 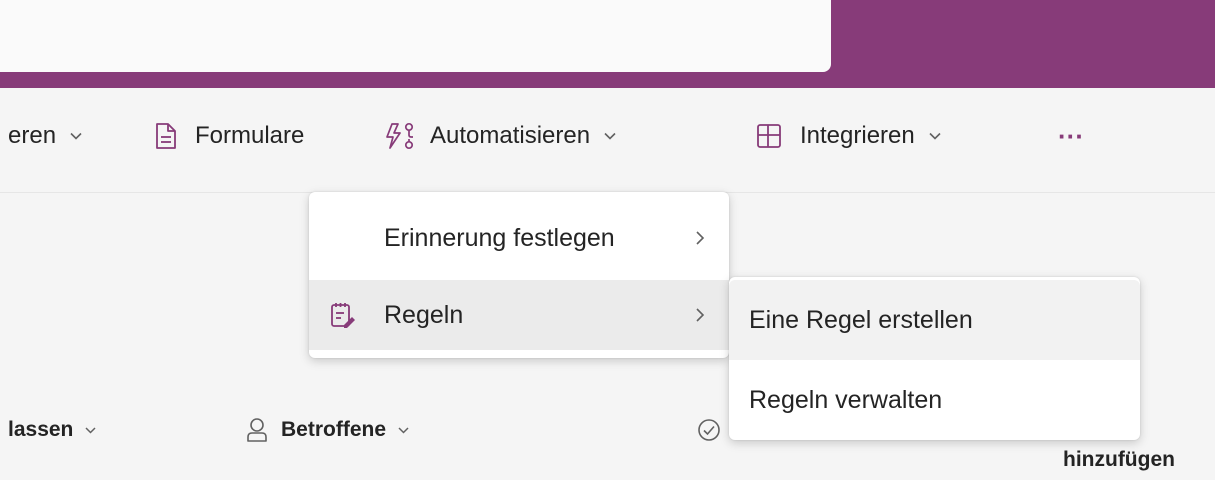 What do you see at coordinates (857, 135) in the screenshot?
I see `integrate-label: Integrieren` at bounding box center [857, 135].